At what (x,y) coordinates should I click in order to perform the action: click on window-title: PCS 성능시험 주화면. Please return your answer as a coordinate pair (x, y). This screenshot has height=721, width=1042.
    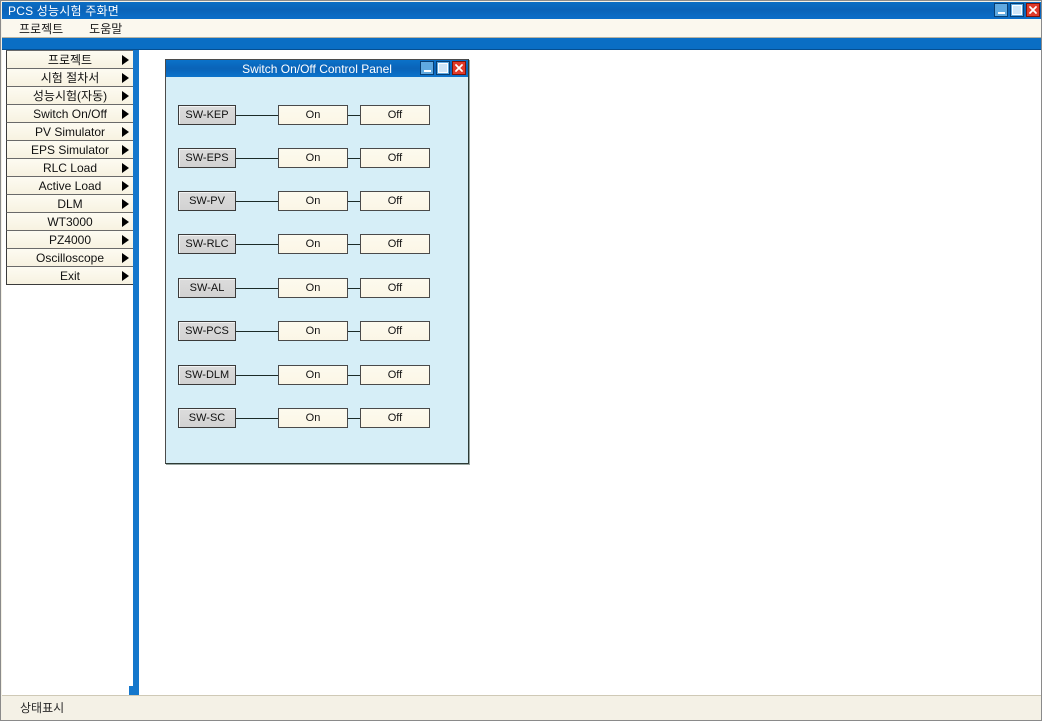
    Looking at the image, I should click on (64, 11).